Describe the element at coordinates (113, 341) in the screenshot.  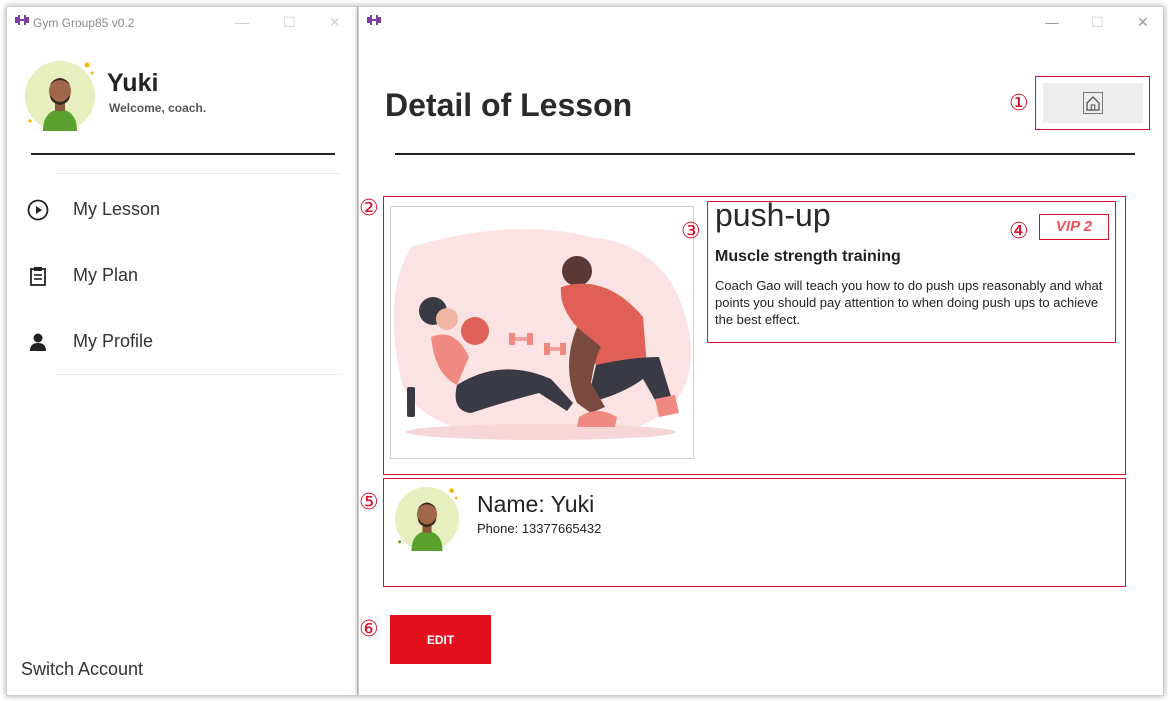
I see `sidebar-item-label: My Profile` at that location.